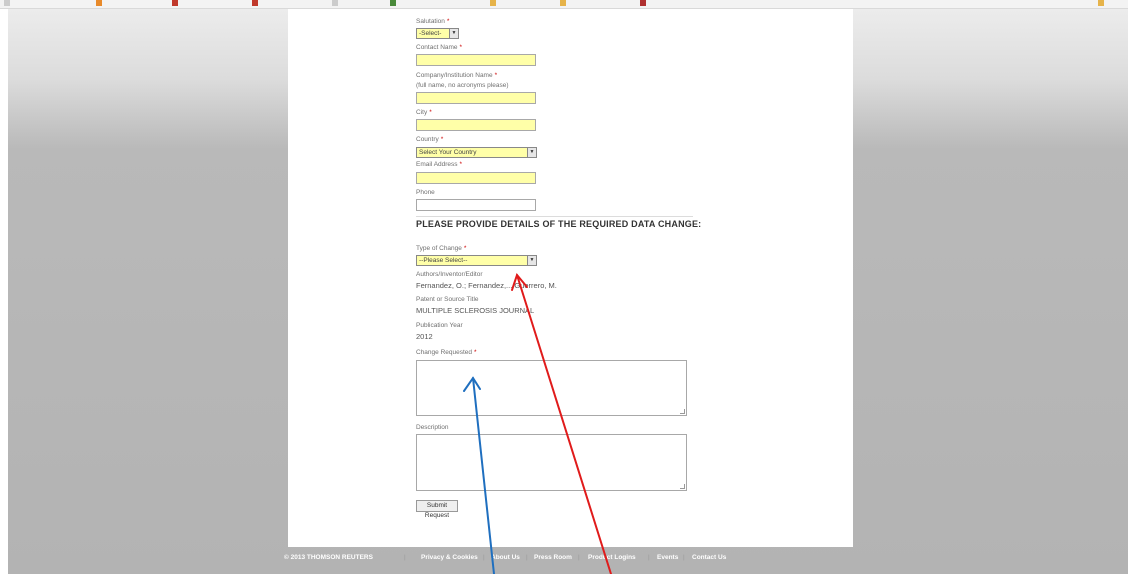  What do you see at coordinates (457, 75) in the screenshot?
I see `company-label: Company/Institution Name *` at bounding box center [457, 75].